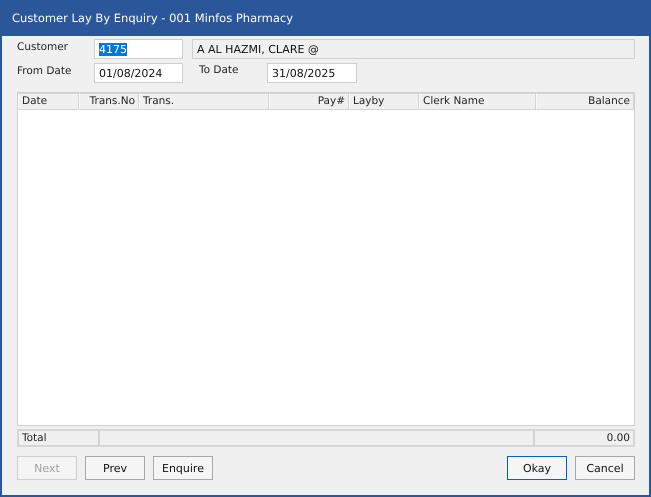 Image resolution: width=651 pixels, height=497 pixels. I want to click on column-header: Trans., so click(204, 101).